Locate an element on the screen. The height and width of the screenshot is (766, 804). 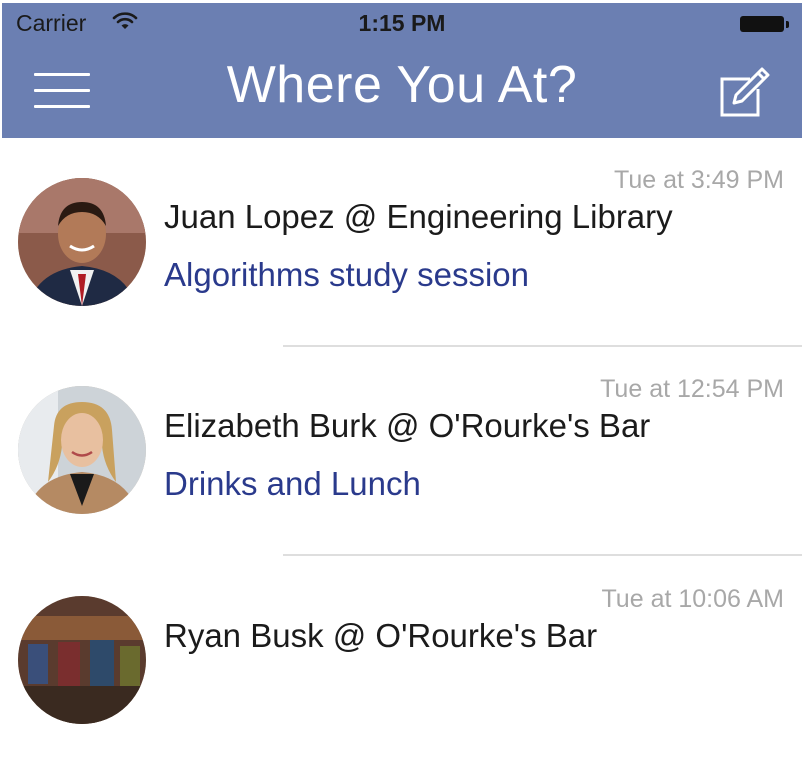
item-note: Drinks and Lunch is located at coordinates (292, 483).